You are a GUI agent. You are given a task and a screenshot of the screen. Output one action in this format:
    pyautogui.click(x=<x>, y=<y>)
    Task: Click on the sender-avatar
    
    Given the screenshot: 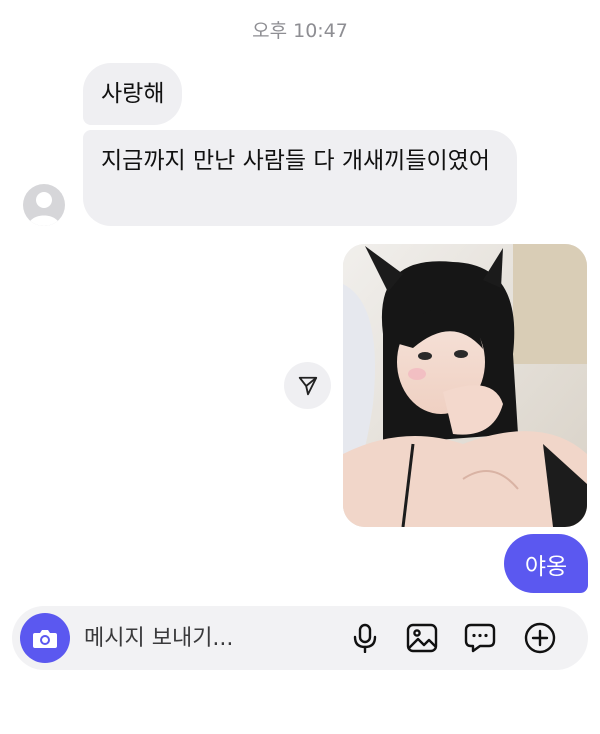 What is the action you would take?
    pyautogui.click(x=44, y=205)
    